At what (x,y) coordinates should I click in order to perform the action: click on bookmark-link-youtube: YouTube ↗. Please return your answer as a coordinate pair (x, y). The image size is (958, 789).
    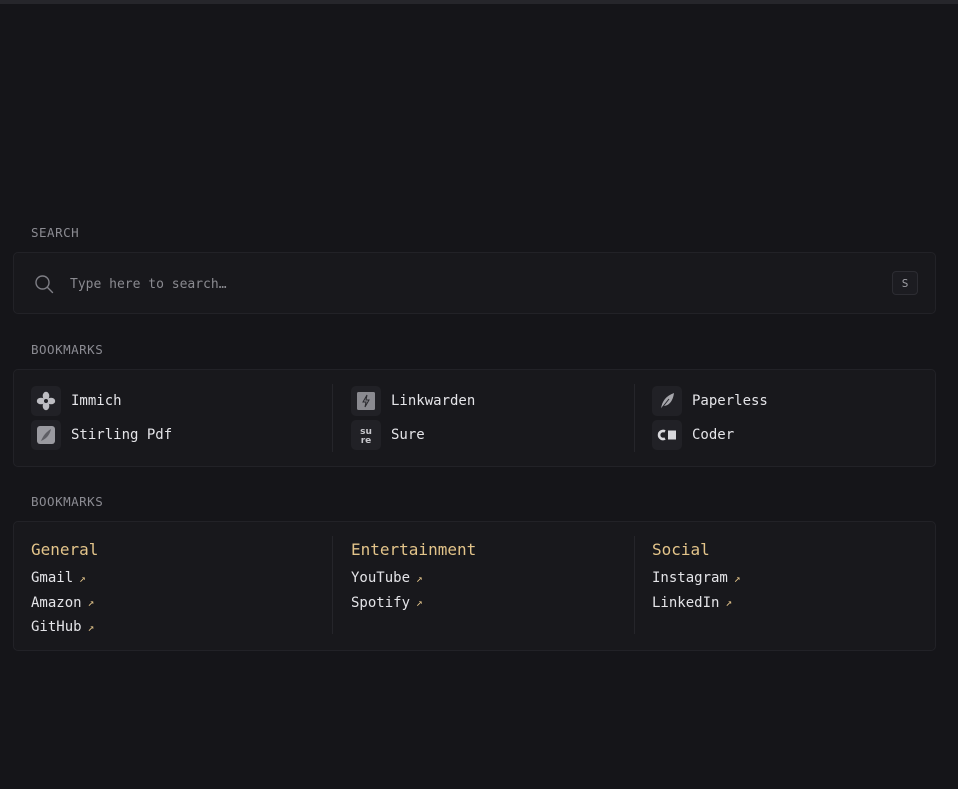
    Looking at the image, I should click on (413, 578).